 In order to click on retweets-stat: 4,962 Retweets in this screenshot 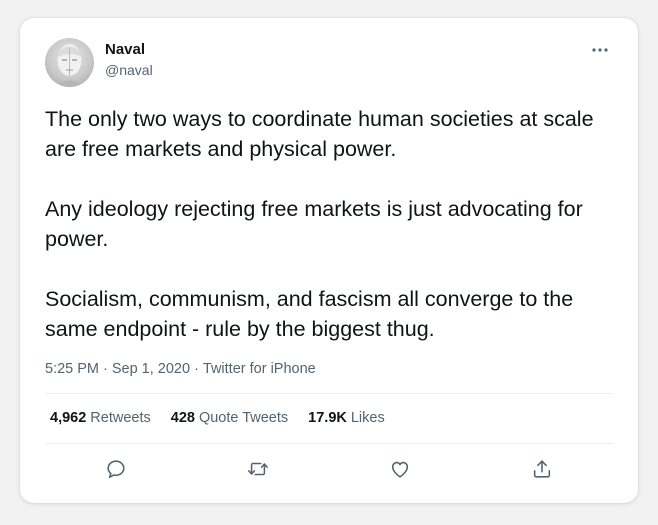, I will do `click(100, 418)`.